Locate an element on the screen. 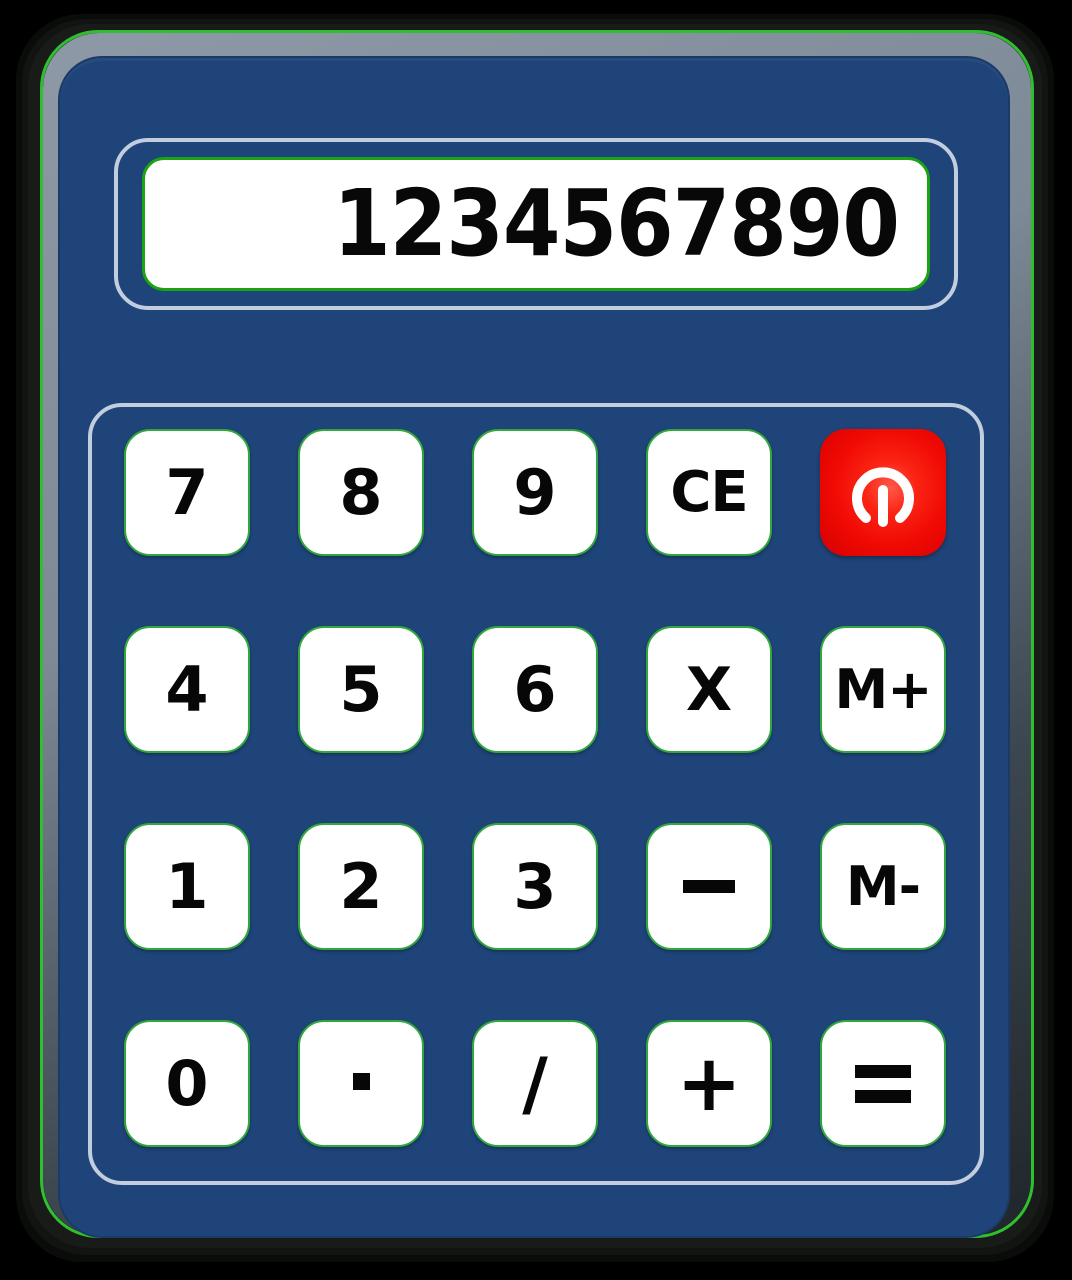 This screenshot has width=1072, height=1280. key-subtract-button is located at coordinates (709, 886).